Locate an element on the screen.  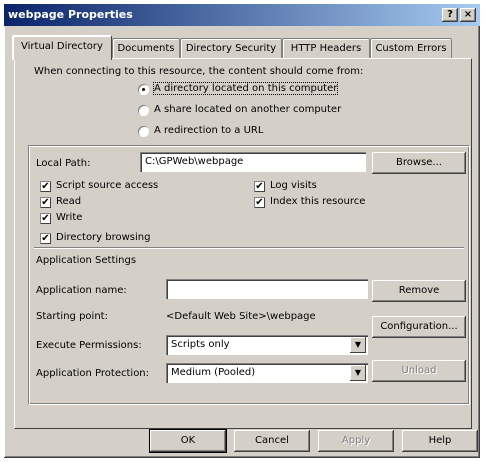
radio-url-redirect is located at coordinates (143, 131).